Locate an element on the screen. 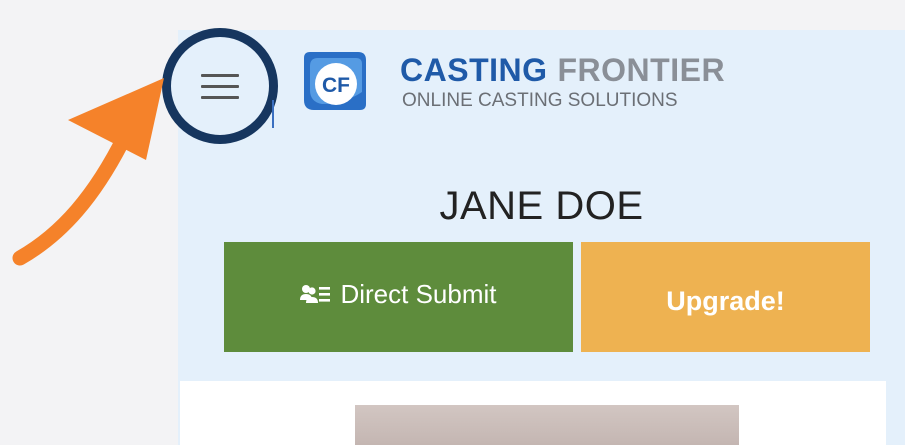  upgrade-button: Upgrade! is located at coordinates (725, 297).